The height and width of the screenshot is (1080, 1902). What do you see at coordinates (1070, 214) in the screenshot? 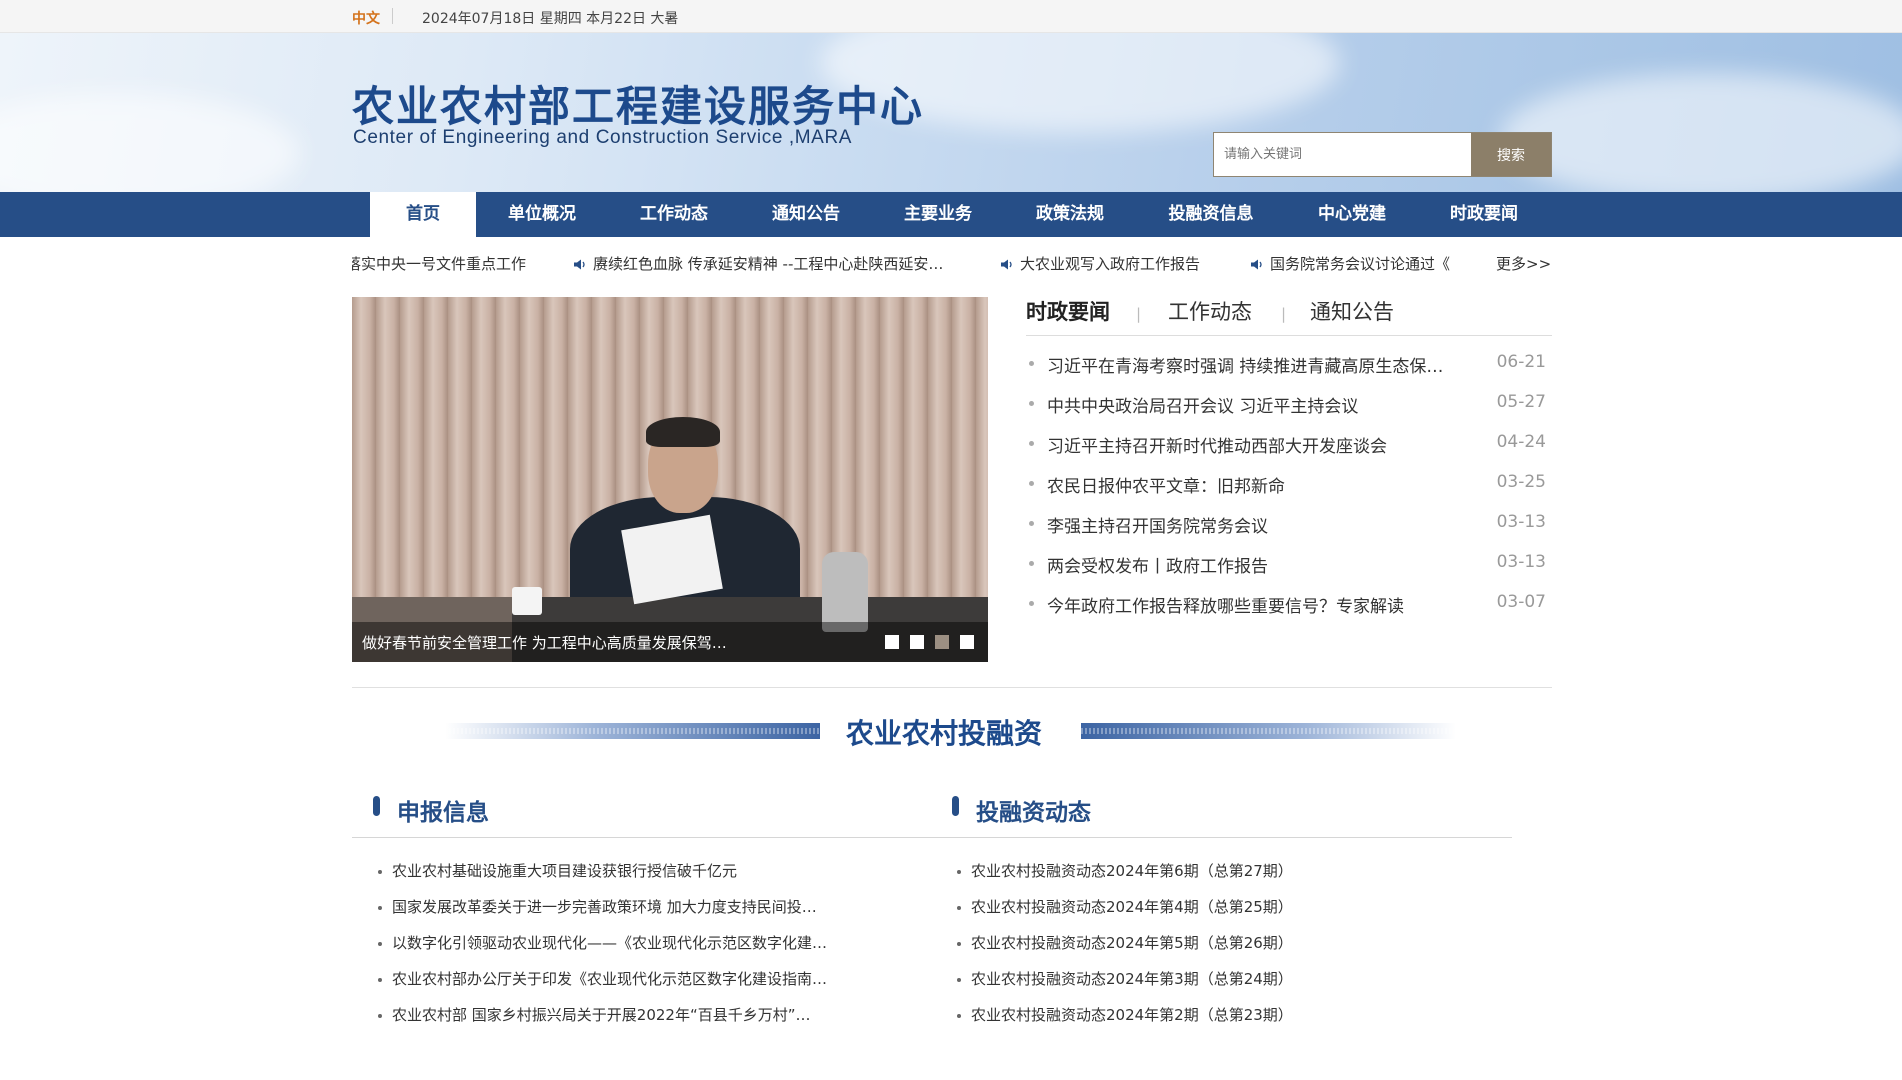
I see `nav-item-policies: 政策法规` at bounding box center [1070, 214].